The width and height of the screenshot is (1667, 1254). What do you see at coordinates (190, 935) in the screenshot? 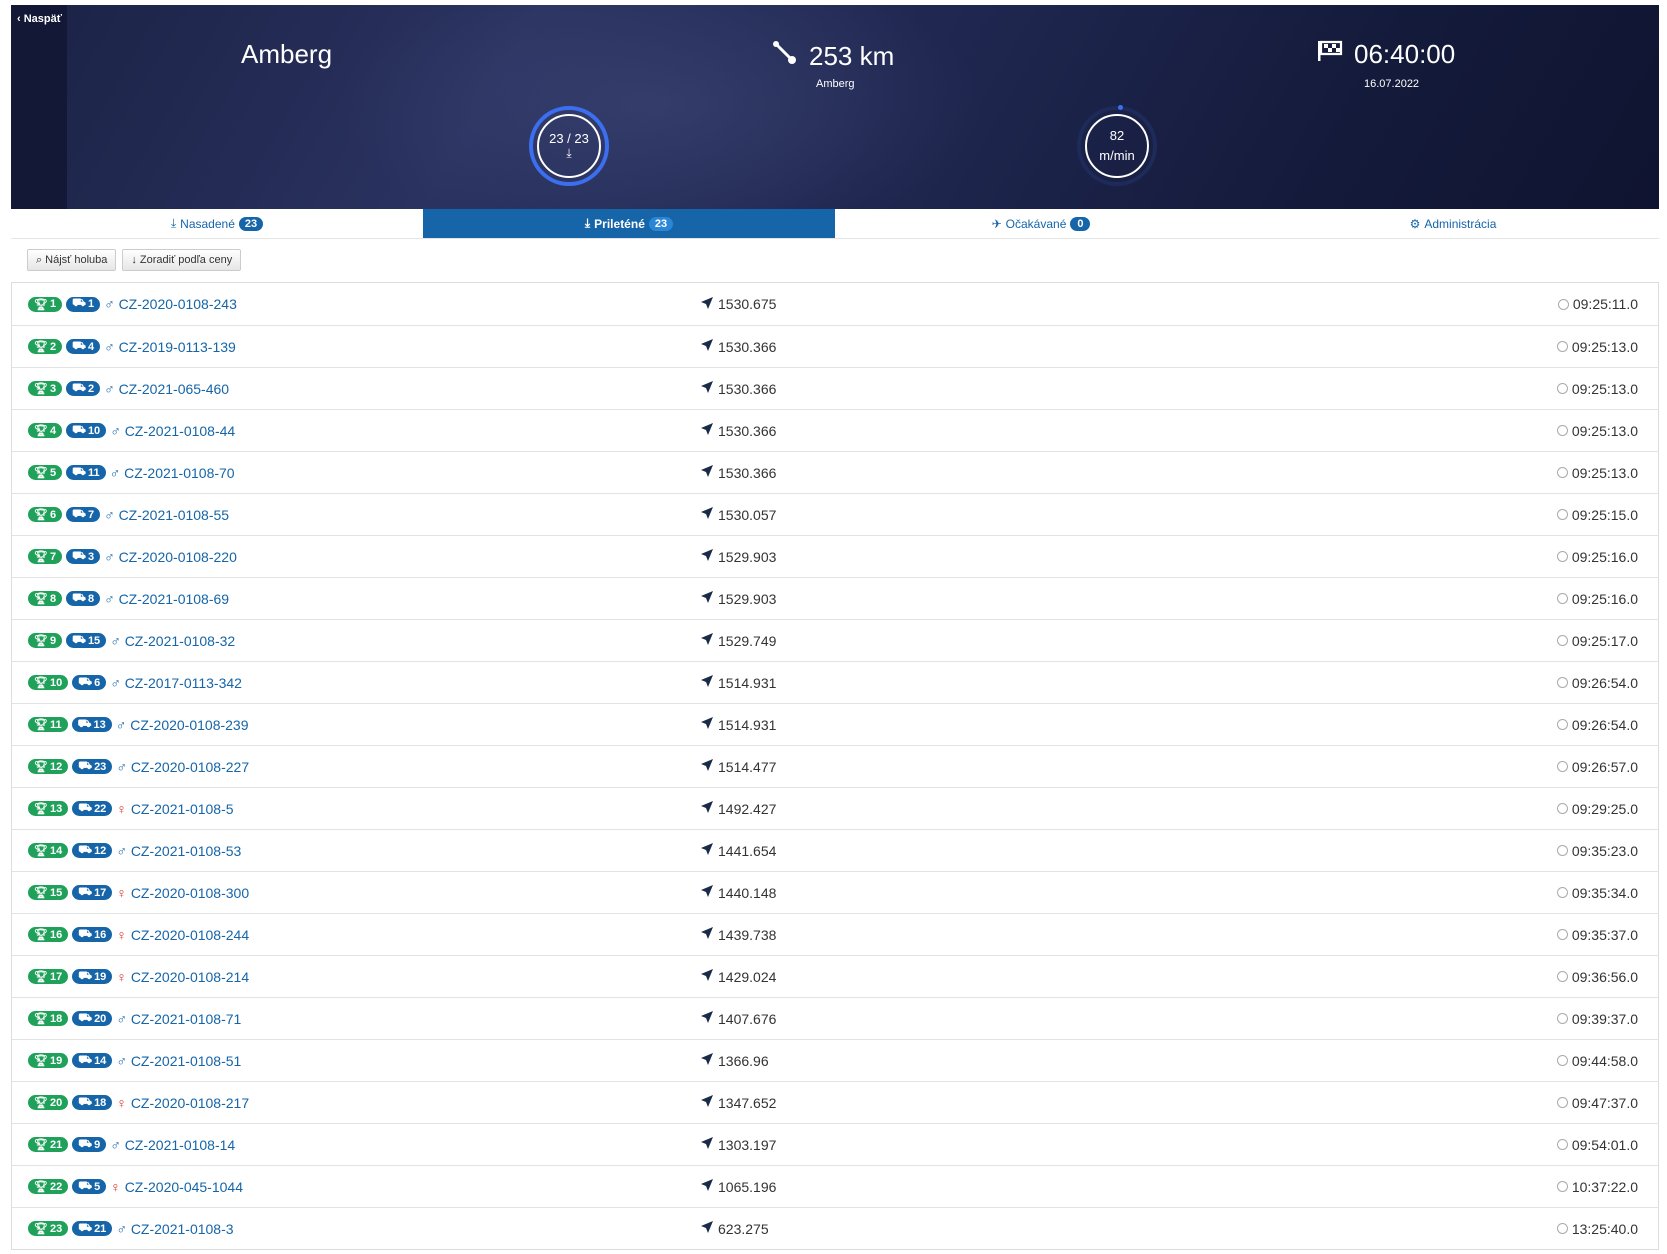
I see `ring-link: CZ-2020-0108-244` at bounding box center [190, 935].